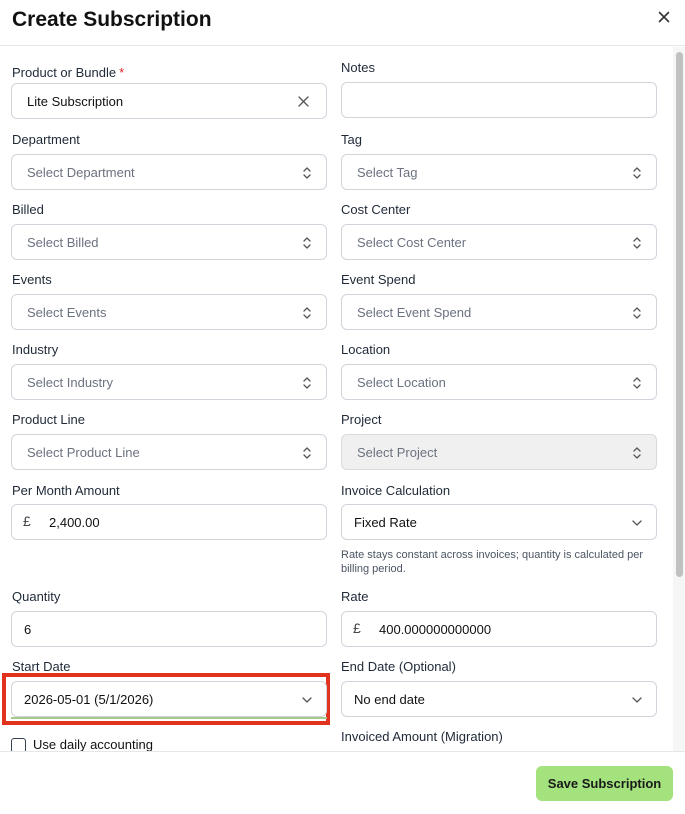 This screenshot has height=814, width=685. Describe the element at coordinates (169, 172) in the screenshot. I see `department-select: Select Department` at that location.